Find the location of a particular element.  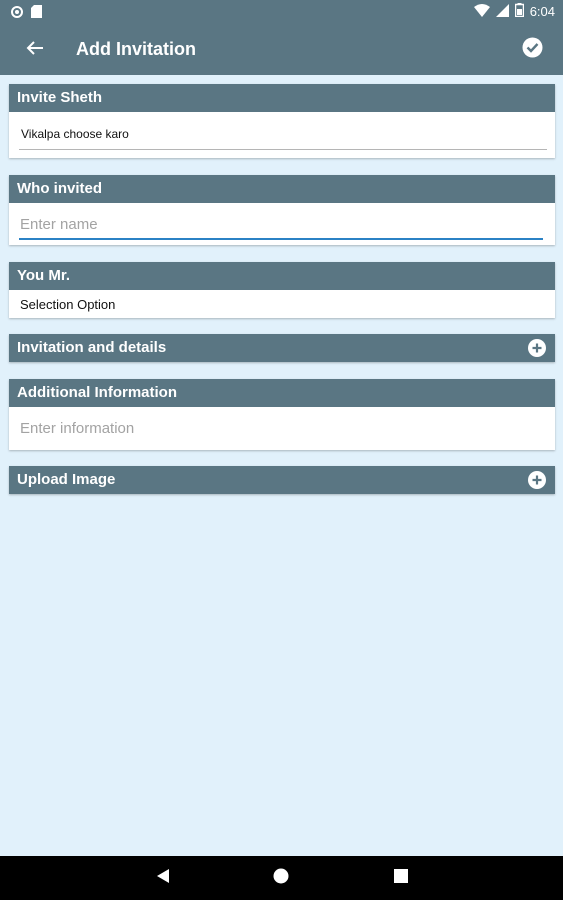

notification-circle-icon is located at coordinates (17, 14).